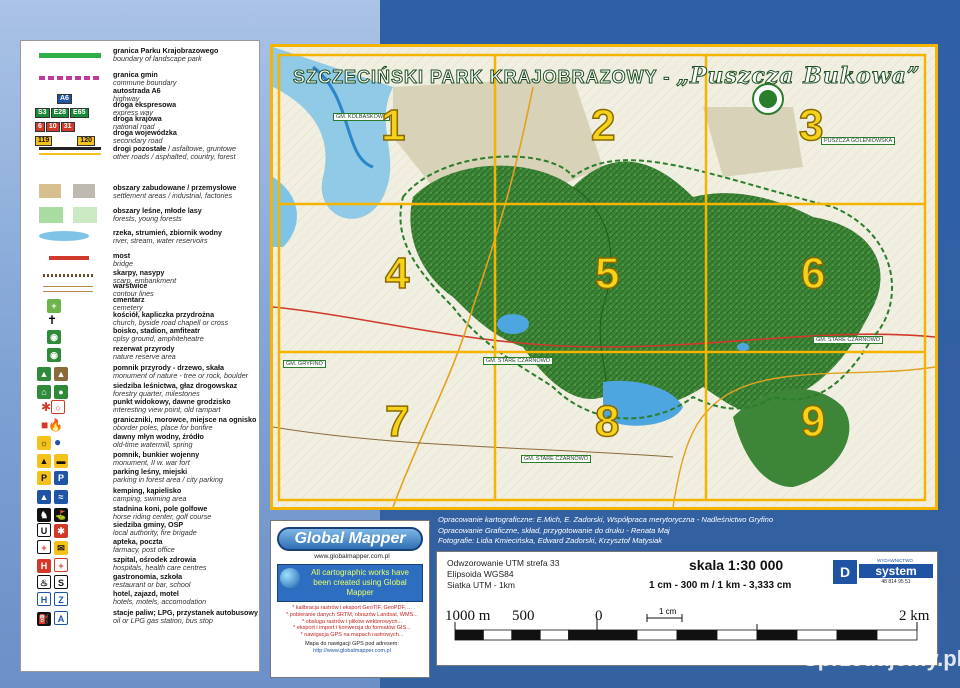 This screenshot has width=960, height=688. Describe the element at coordinates (144, 550) in the screenshot. I see `legend-label-en: farmacy, post office` at that location.